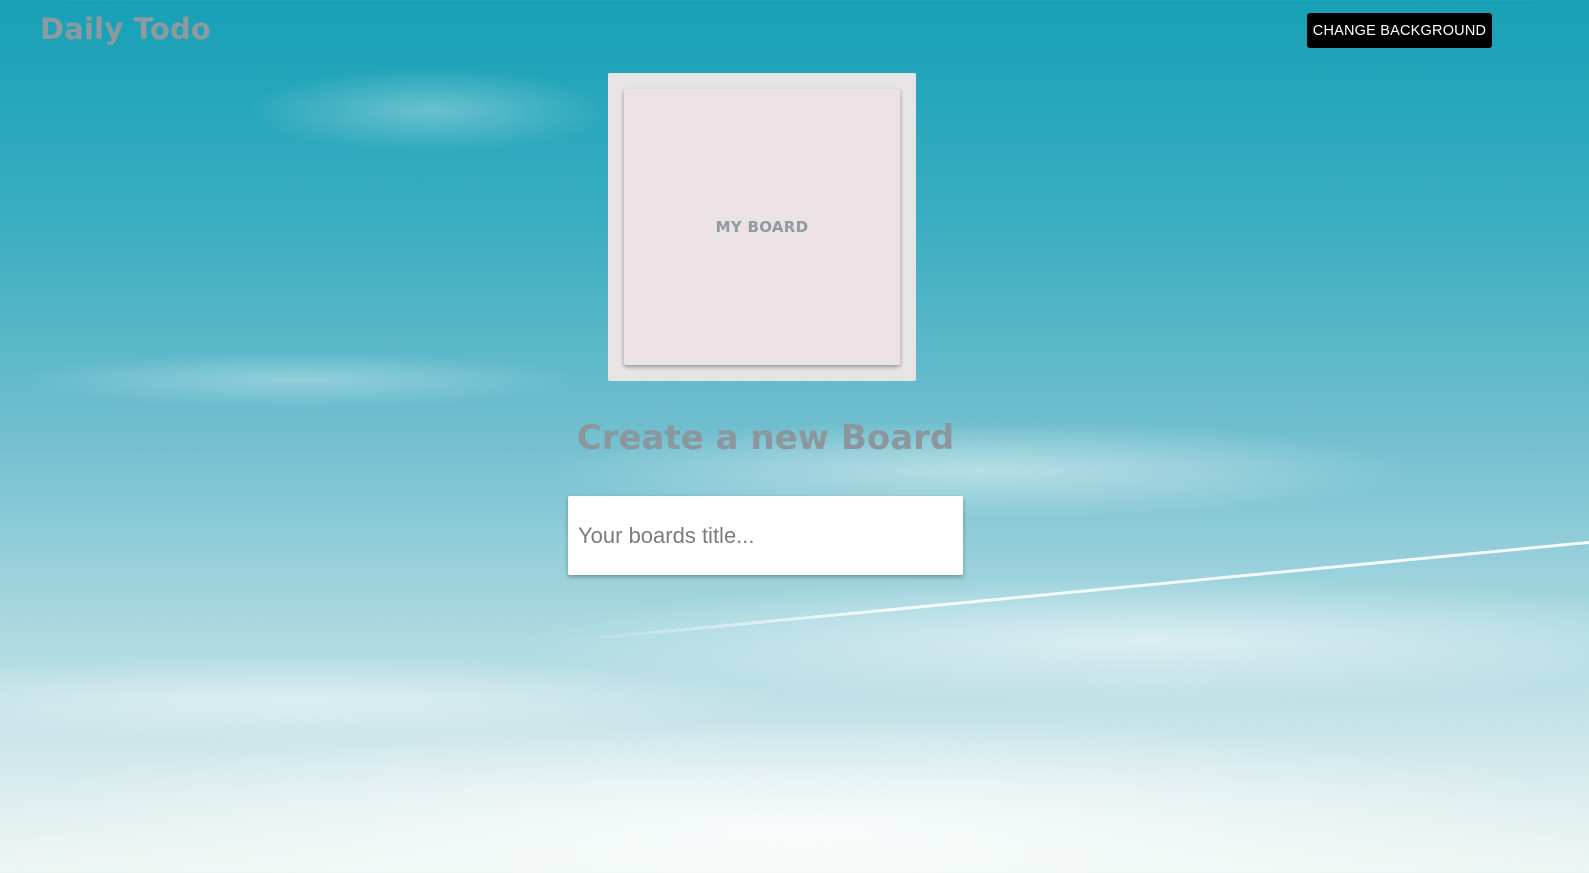 The image size is (1589, 873). What do you see at coordinates (765, 535) in the screenshot?
I see `board-title-input` at bounding box center [765, 535].